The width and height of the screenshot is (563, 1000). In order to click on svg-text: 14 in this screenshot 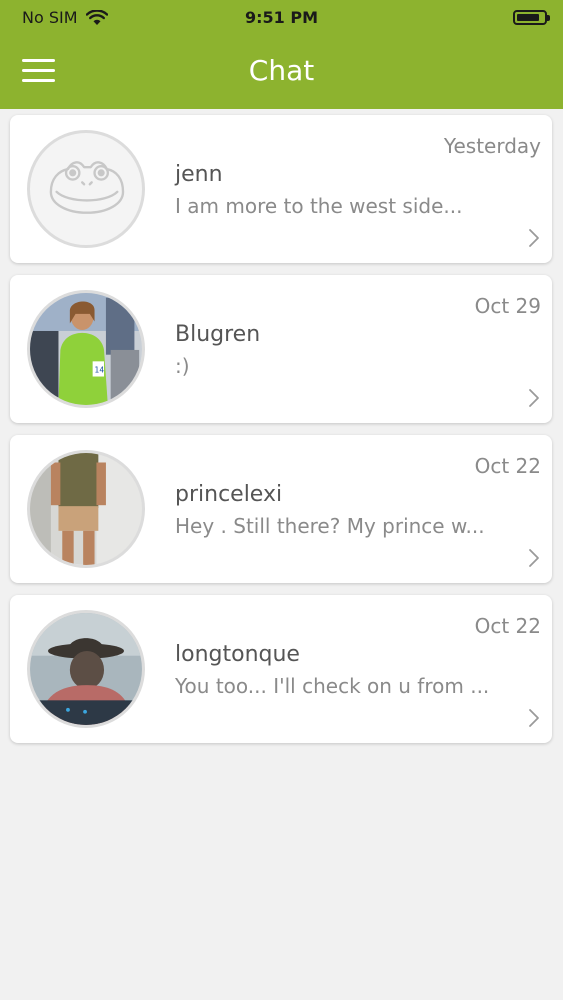, I will do `click(100, 370)`.